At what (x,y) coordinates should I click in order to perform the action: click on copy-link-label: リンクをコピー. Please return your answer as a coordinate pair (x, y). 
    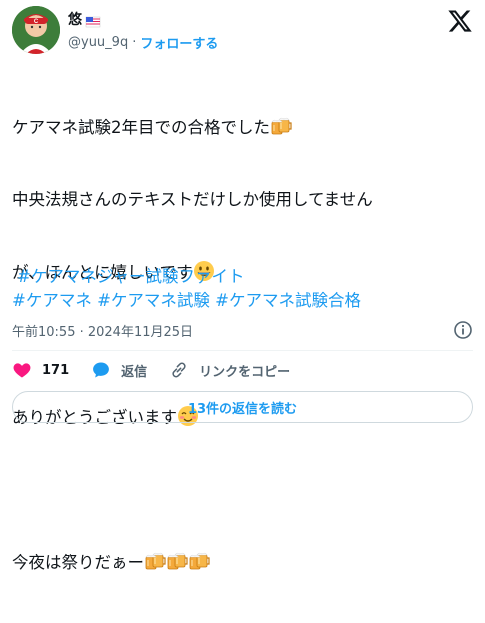
    Looking at the image, I should click on (245, 372).